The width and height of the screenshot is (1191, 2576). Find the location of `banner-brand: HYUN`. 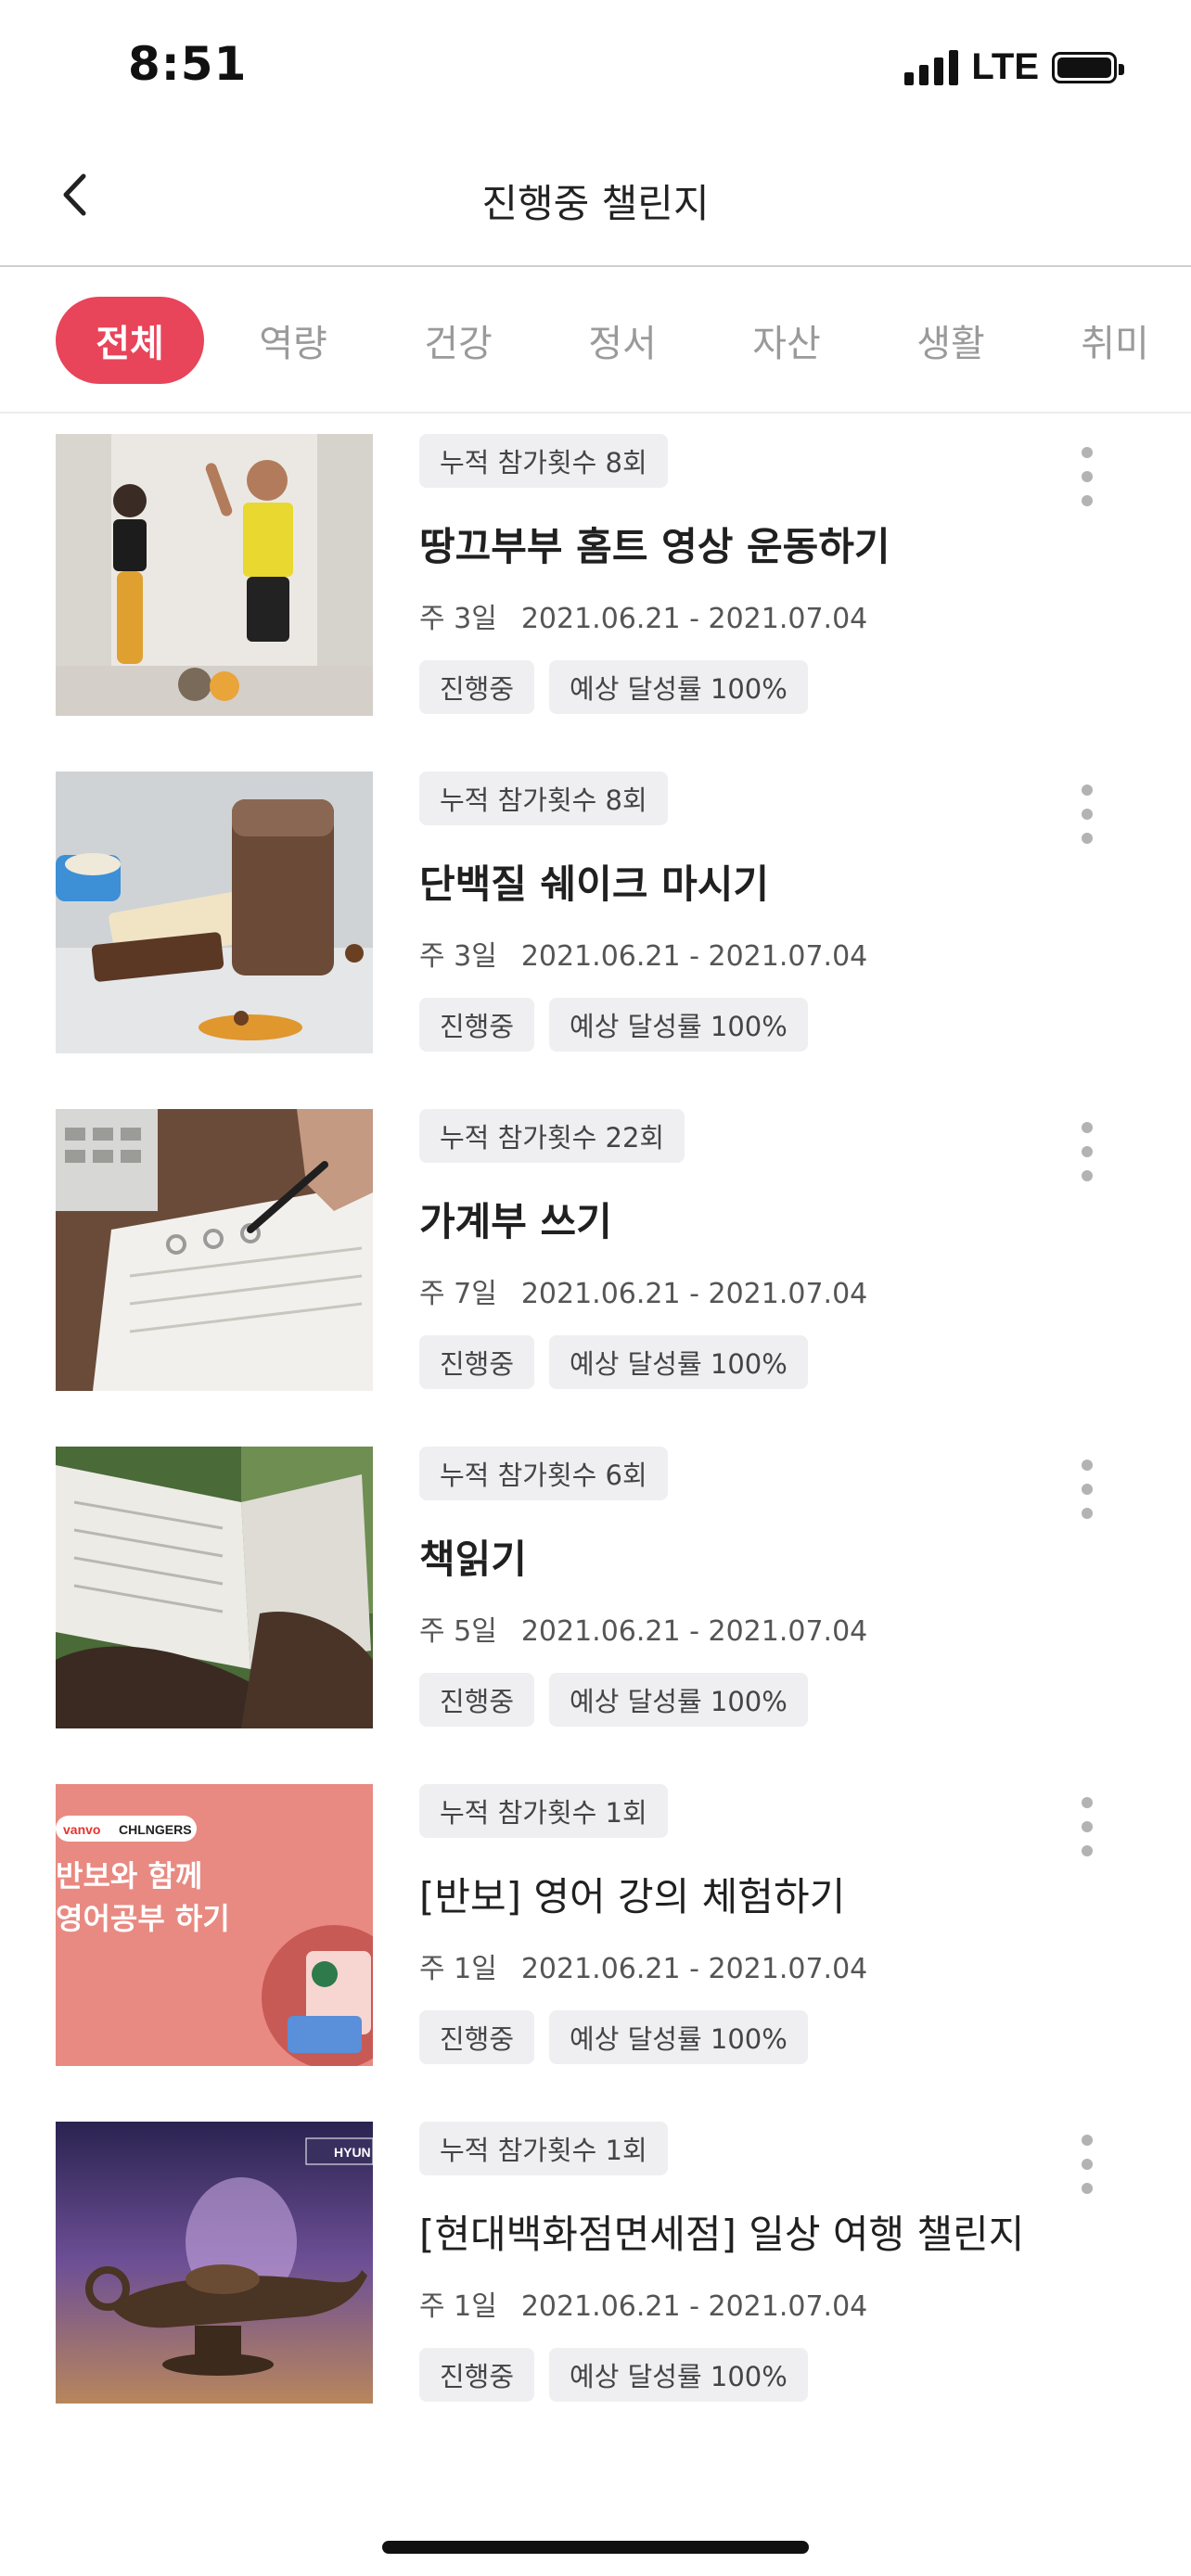

banner-brand: HYUN is located at coordinates (352, 2152).